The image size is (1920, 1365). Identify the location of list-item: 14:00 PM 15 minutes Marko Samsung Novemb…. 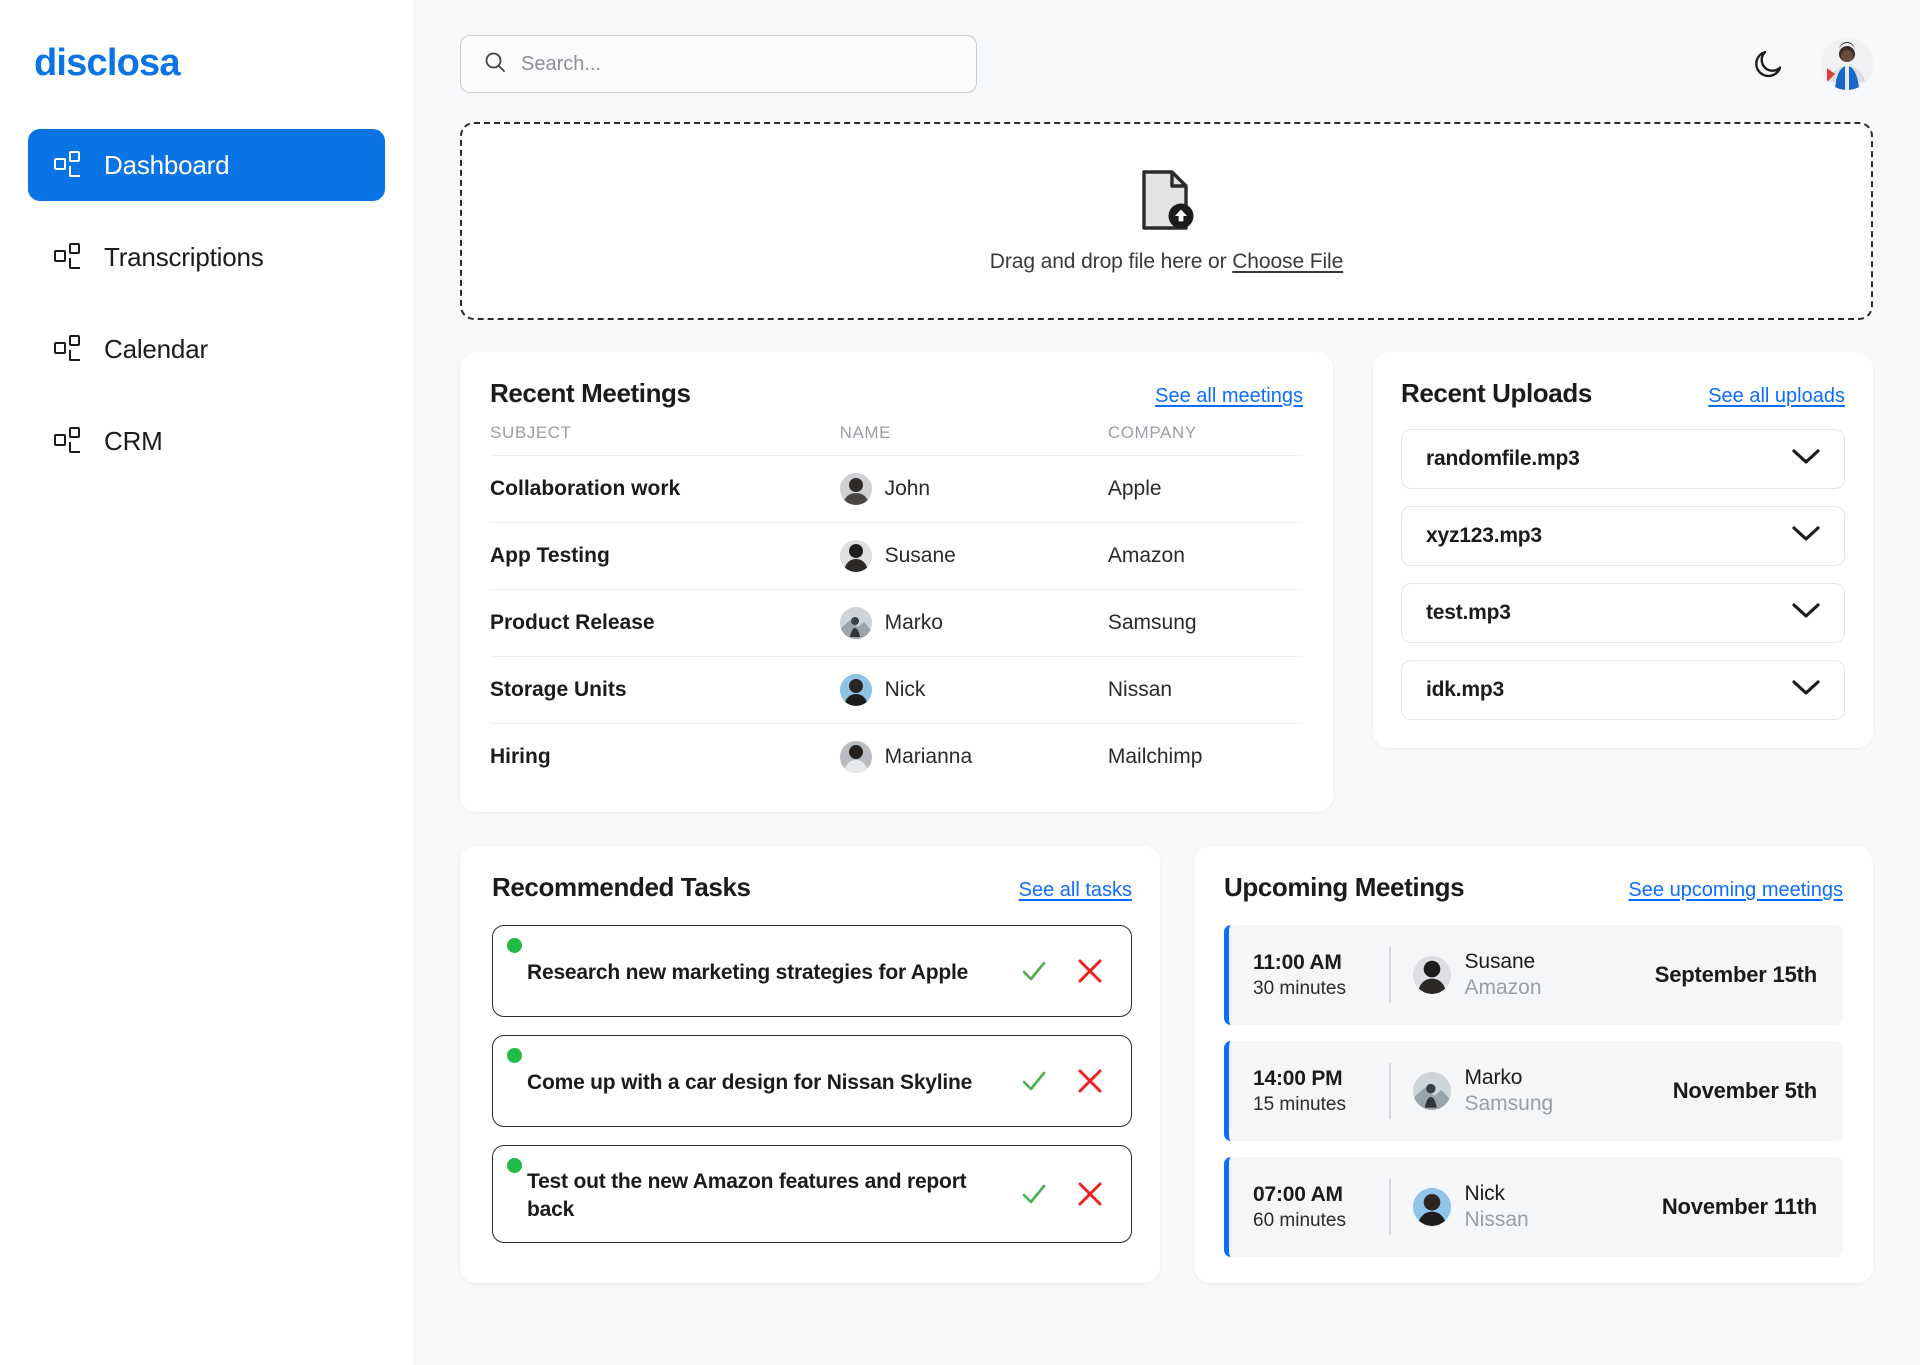
(1533, 1091).